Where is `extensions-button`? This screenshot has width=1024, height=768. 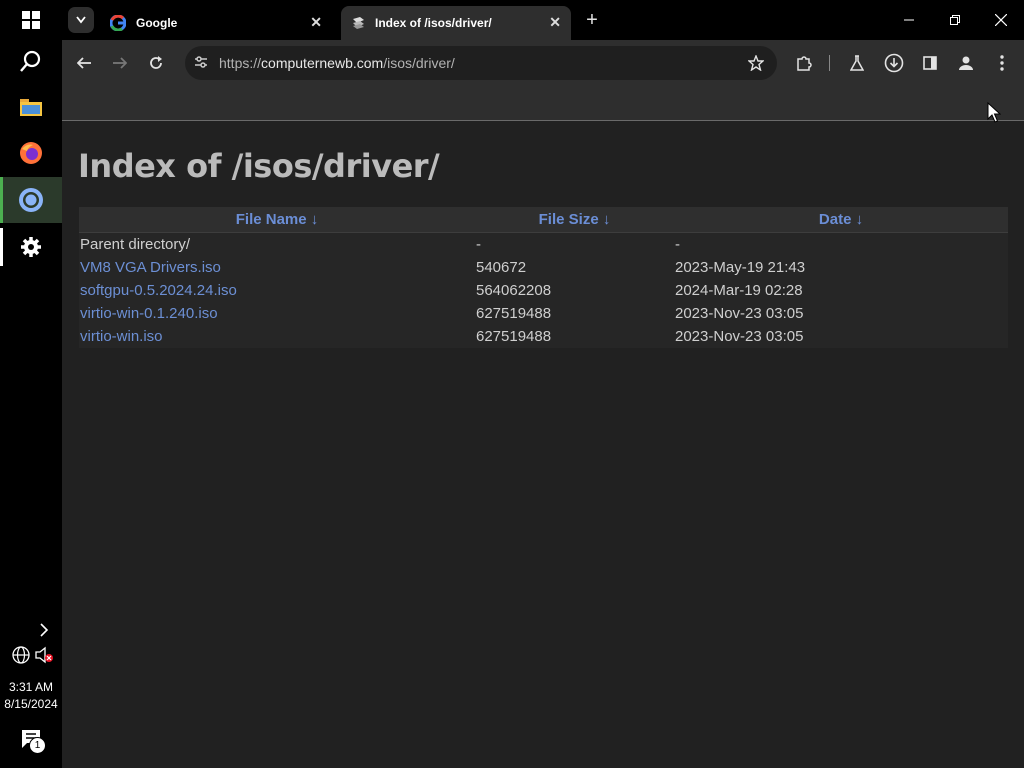
extensions-button is located at coordinates (804, 63).